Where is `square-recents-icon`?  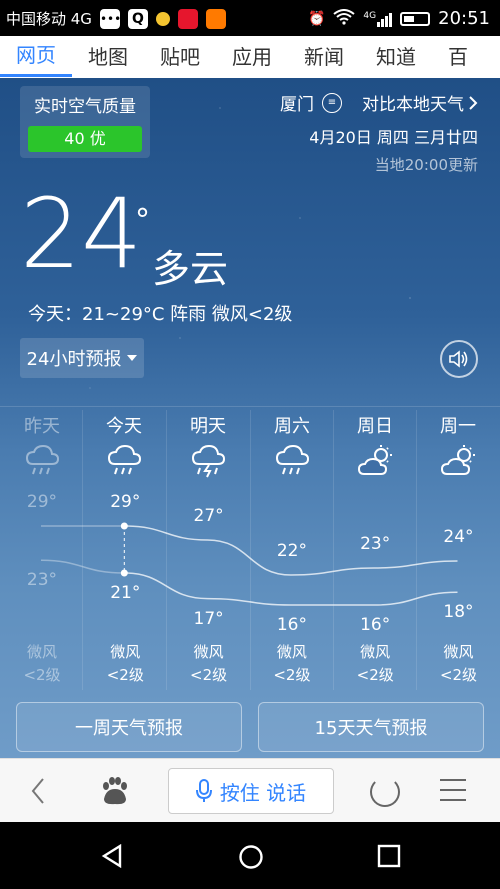 square-recents-icon is located at coordinates (389, 856).